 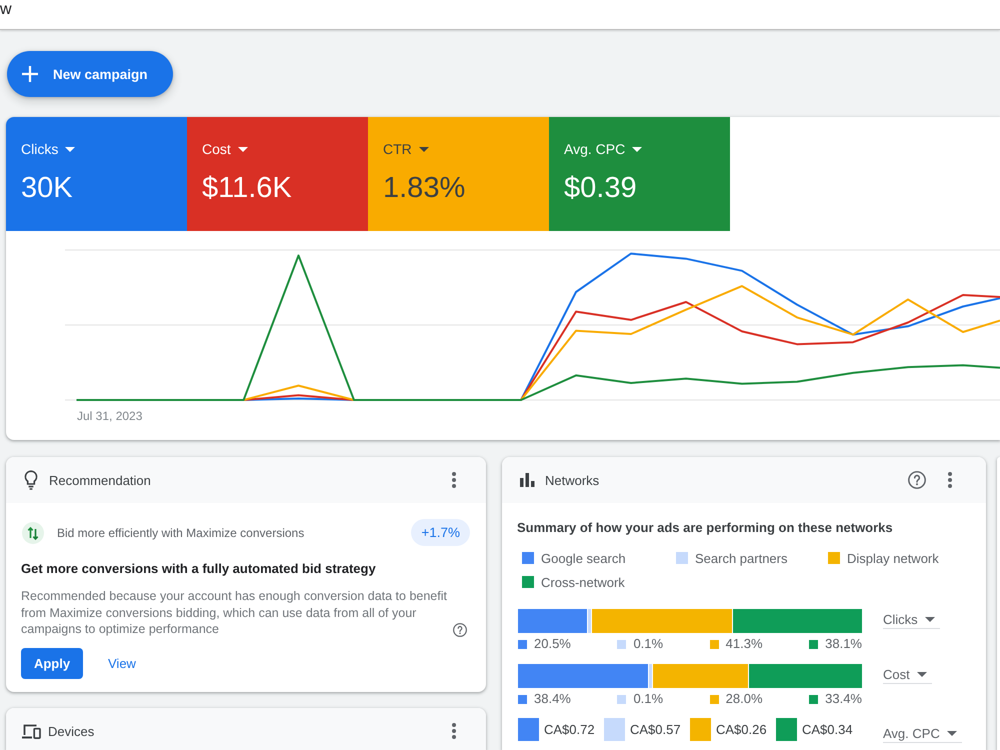 I want to click on card-title: Recommendation, so click(x=100, y=480).